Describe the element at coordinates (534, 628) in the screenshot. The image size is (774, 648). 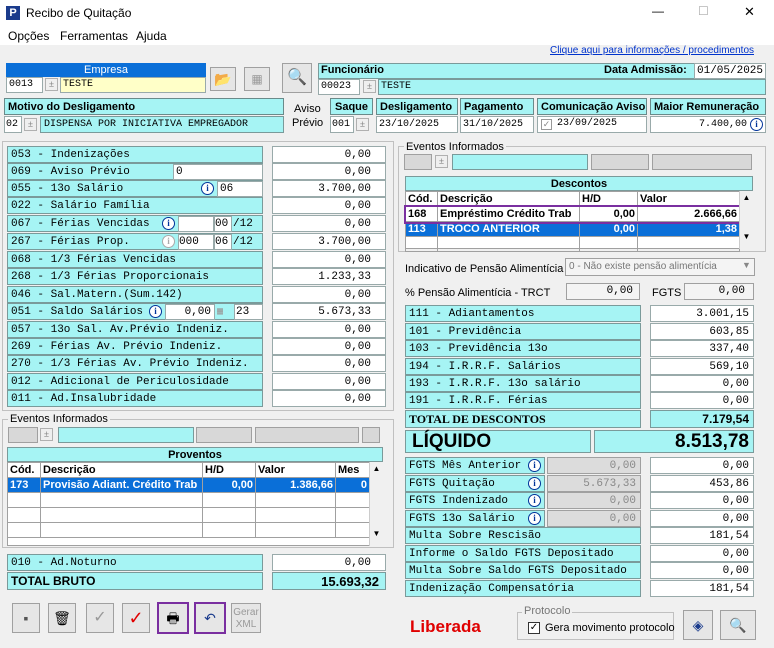
I see `protocolo-checkbox: ✓` at that location.